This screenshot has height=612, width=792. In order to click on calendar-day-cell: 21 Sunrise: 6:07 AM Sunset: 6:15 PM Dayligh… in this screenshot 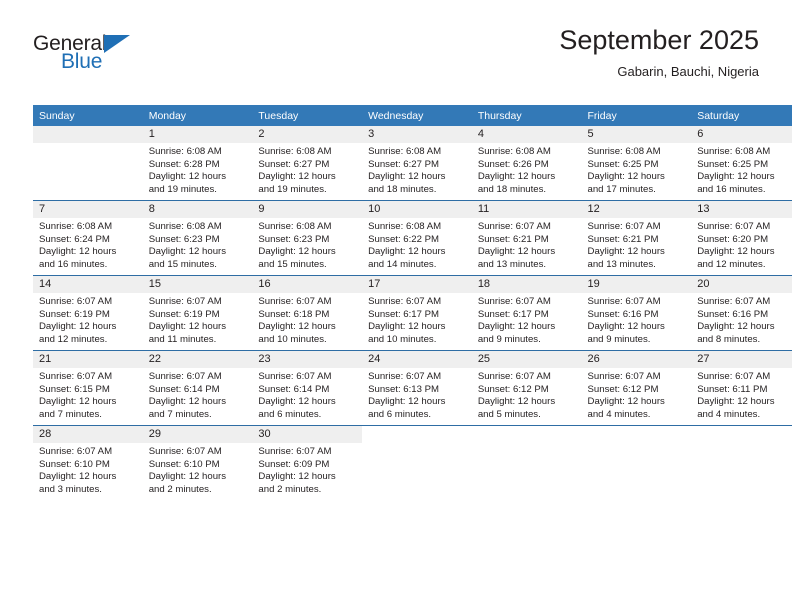, I will do `click(88, 388)`.